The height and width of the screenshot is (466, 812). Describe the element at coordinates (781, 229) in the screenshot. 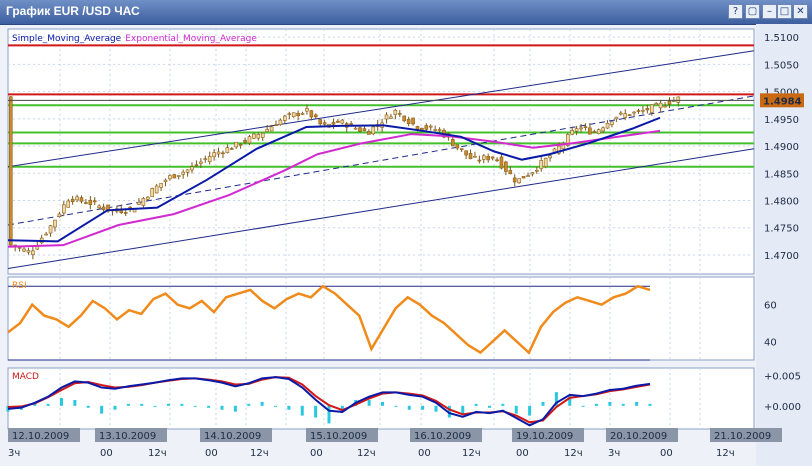

I see `y-tick-label: 1.4750` at that location.